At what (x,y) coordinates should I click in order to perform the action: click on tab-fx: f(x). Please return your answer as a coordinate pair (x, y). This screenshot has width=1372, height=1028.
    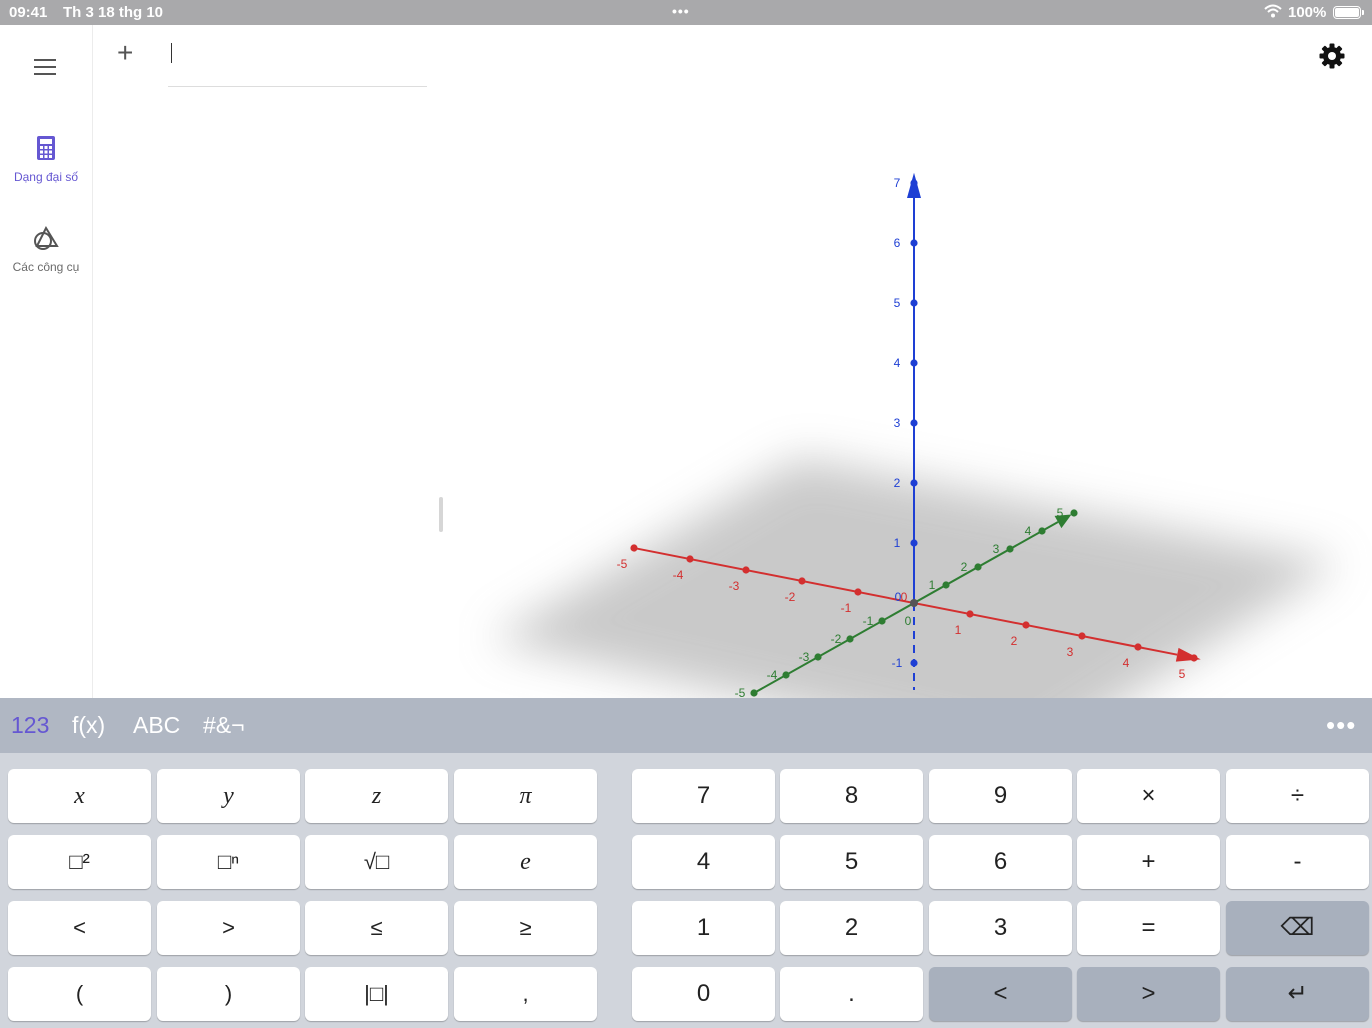
    Looking at the image, I should click on (88, 725).